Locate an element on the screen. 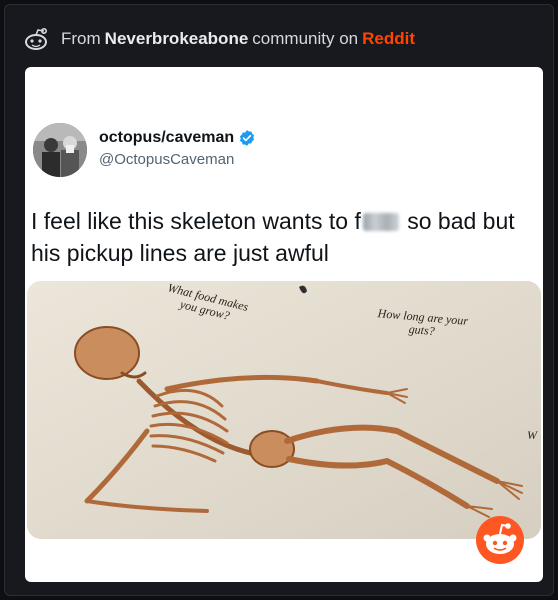  community-link: Neverbrokeabone is located at coordinates (177, 39).